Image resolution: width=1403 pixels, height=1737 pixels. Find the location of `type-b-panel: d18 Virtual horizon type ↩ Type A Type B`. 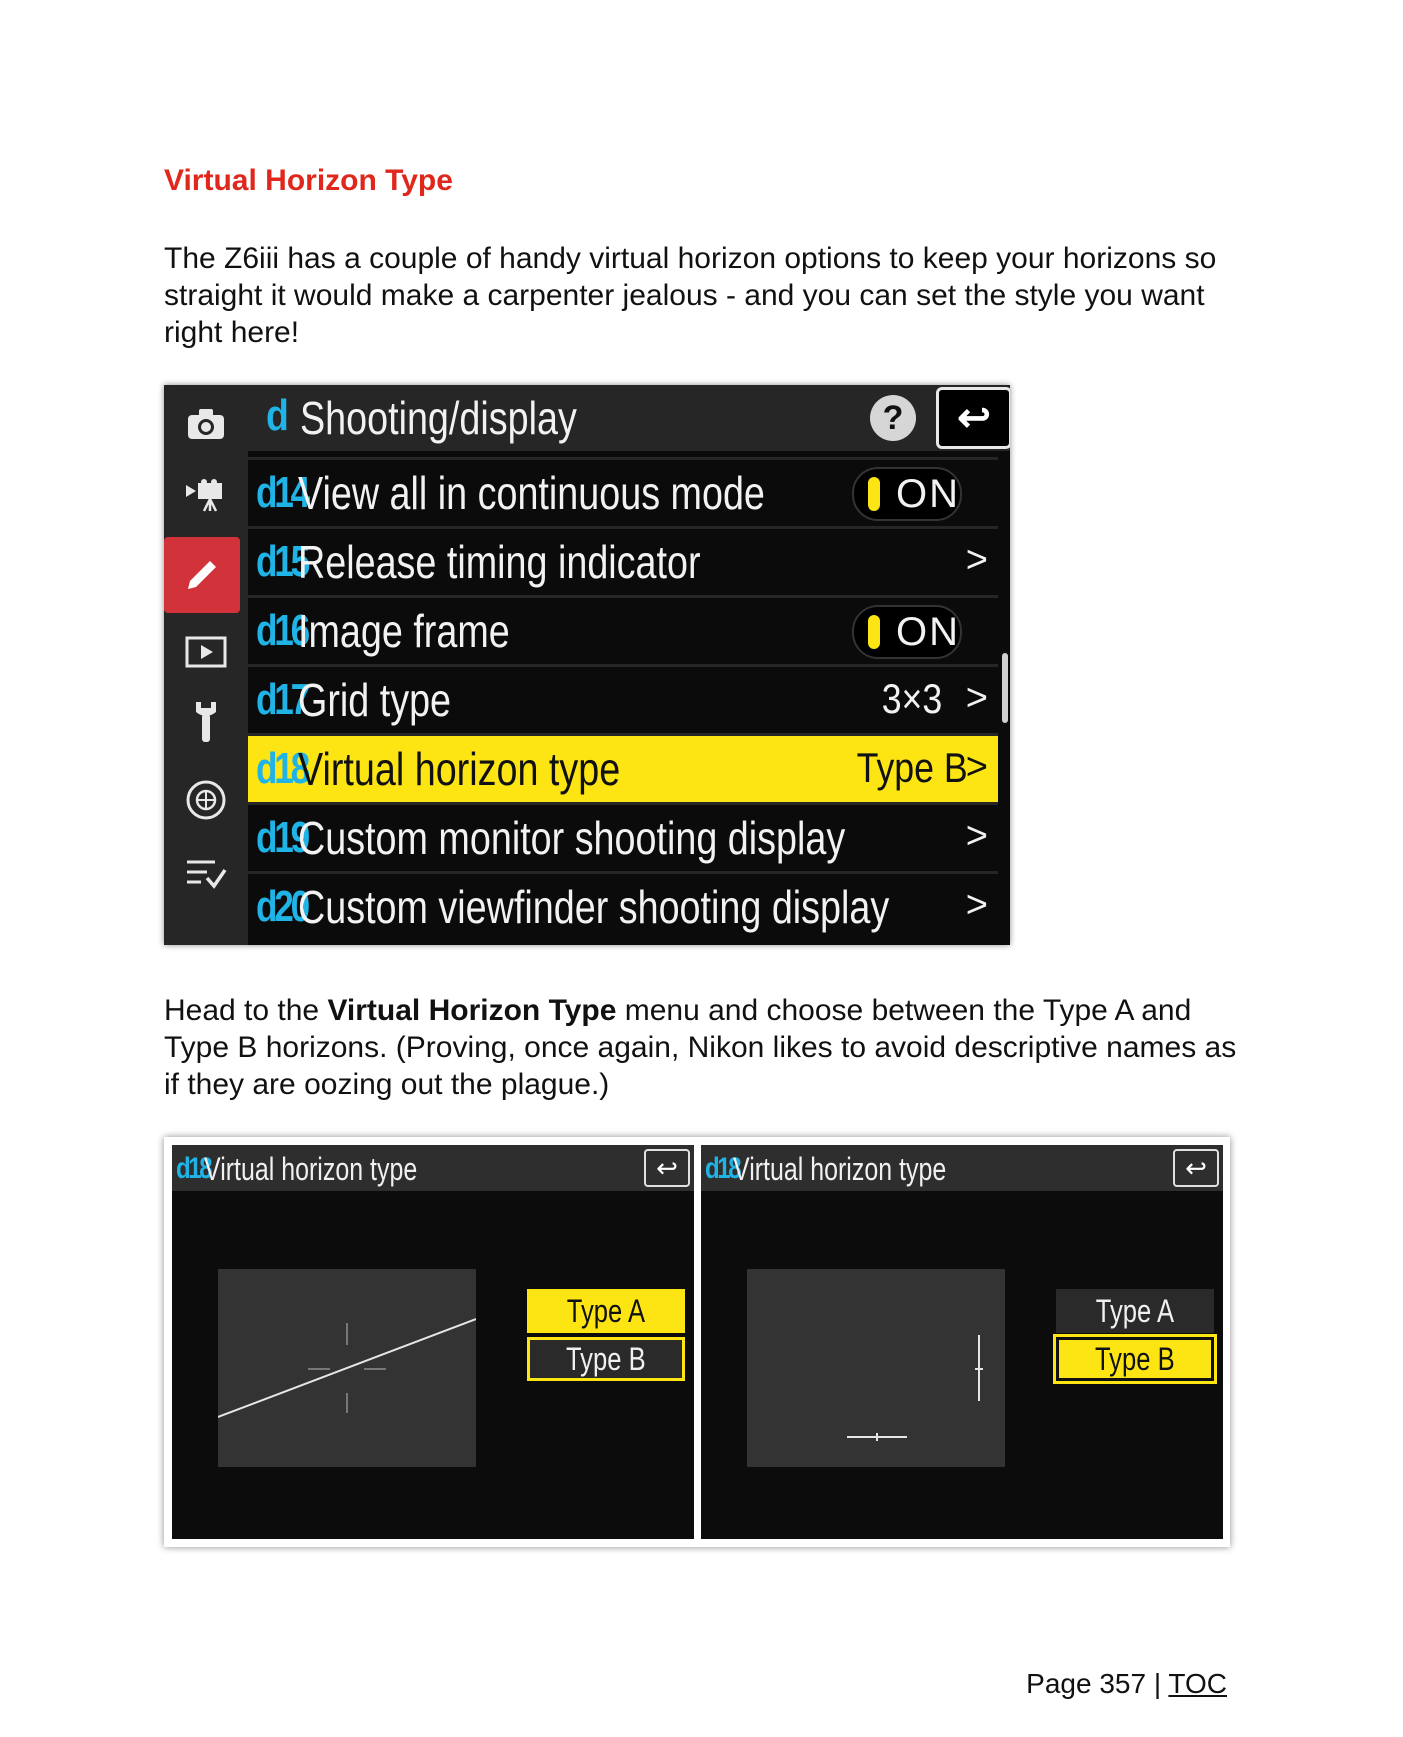

type-b-panel: d18 Virtual horizon type ↩ Type A Type B is located at coordinates (962, 1342).